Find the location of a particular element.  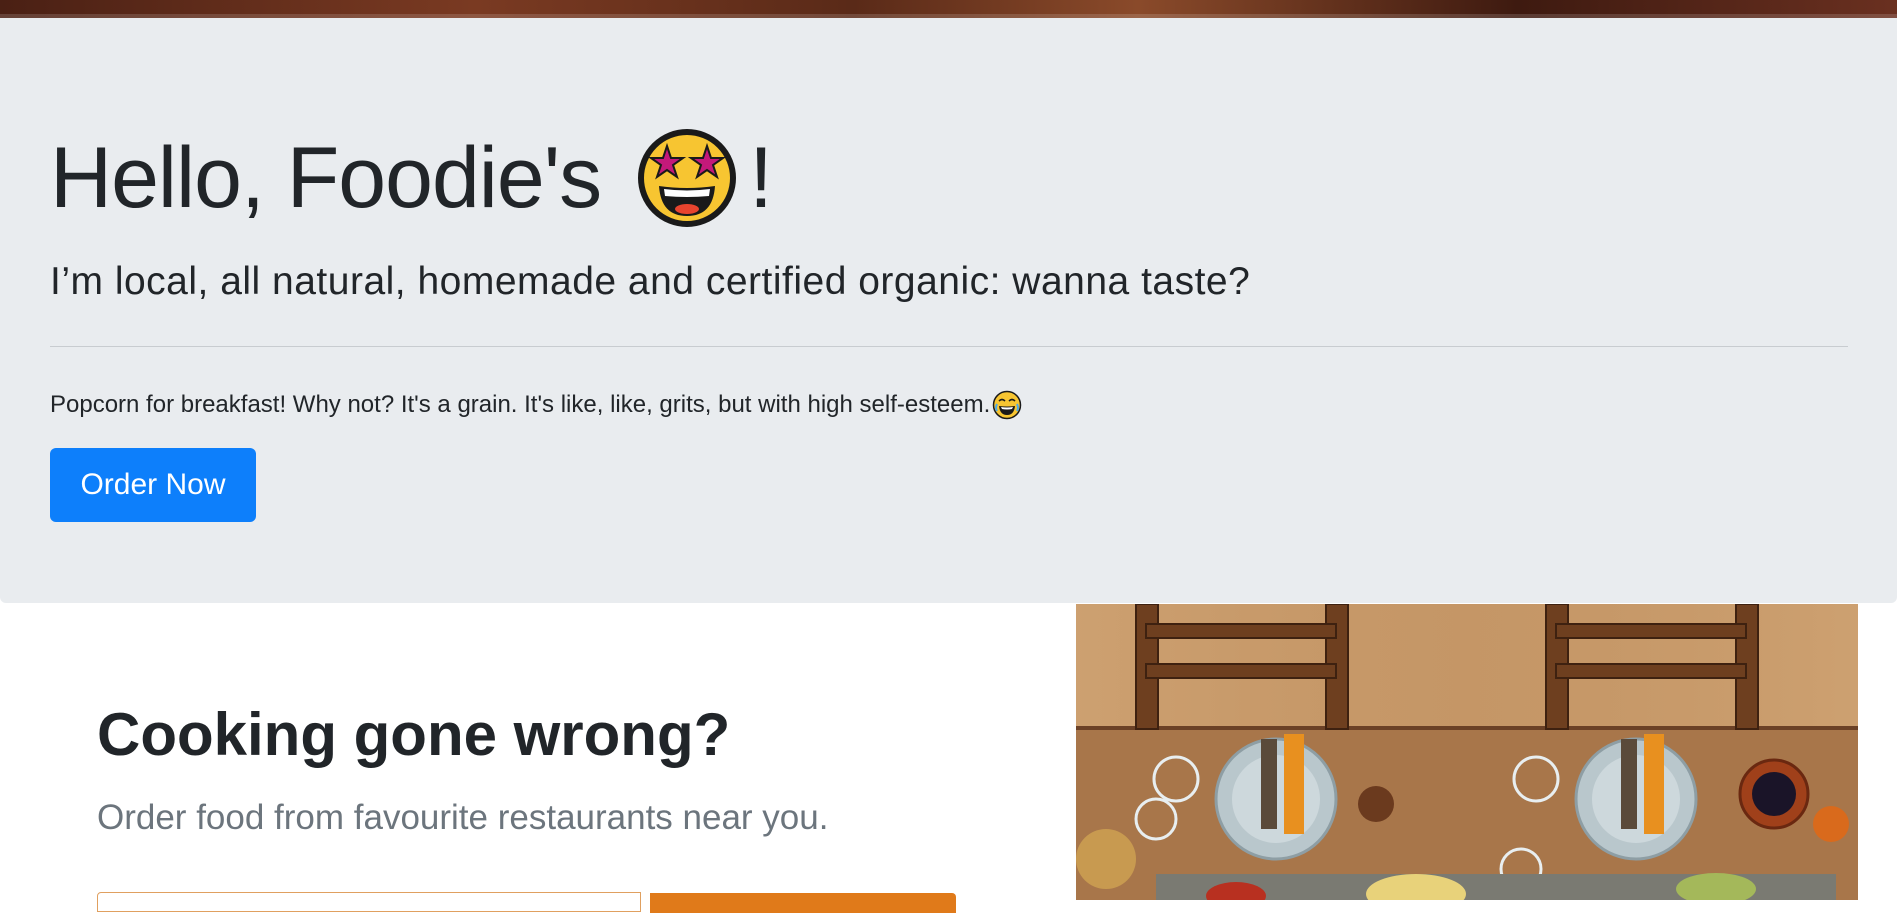

address-input is located at coordinates (369, 902).